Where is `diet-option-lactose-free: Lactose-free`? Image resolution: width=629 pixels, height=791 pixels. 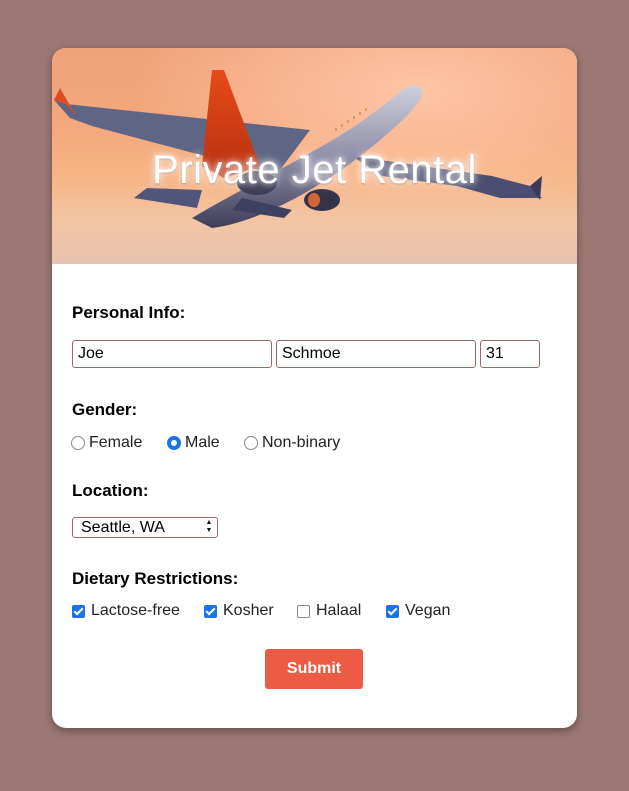
diet-option-lactose-free: Lactose-free is located at coordinates (126, 611).